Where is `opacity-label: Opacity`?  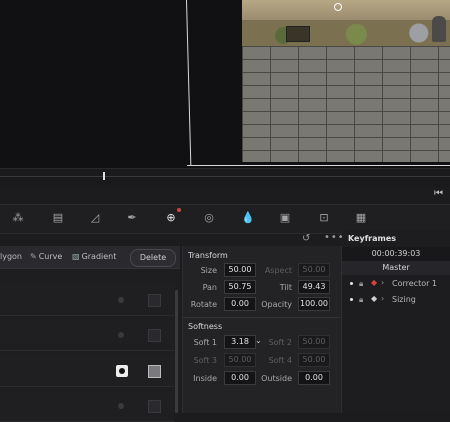
opacity-label: Opacity is located at coordinates (276, 304).